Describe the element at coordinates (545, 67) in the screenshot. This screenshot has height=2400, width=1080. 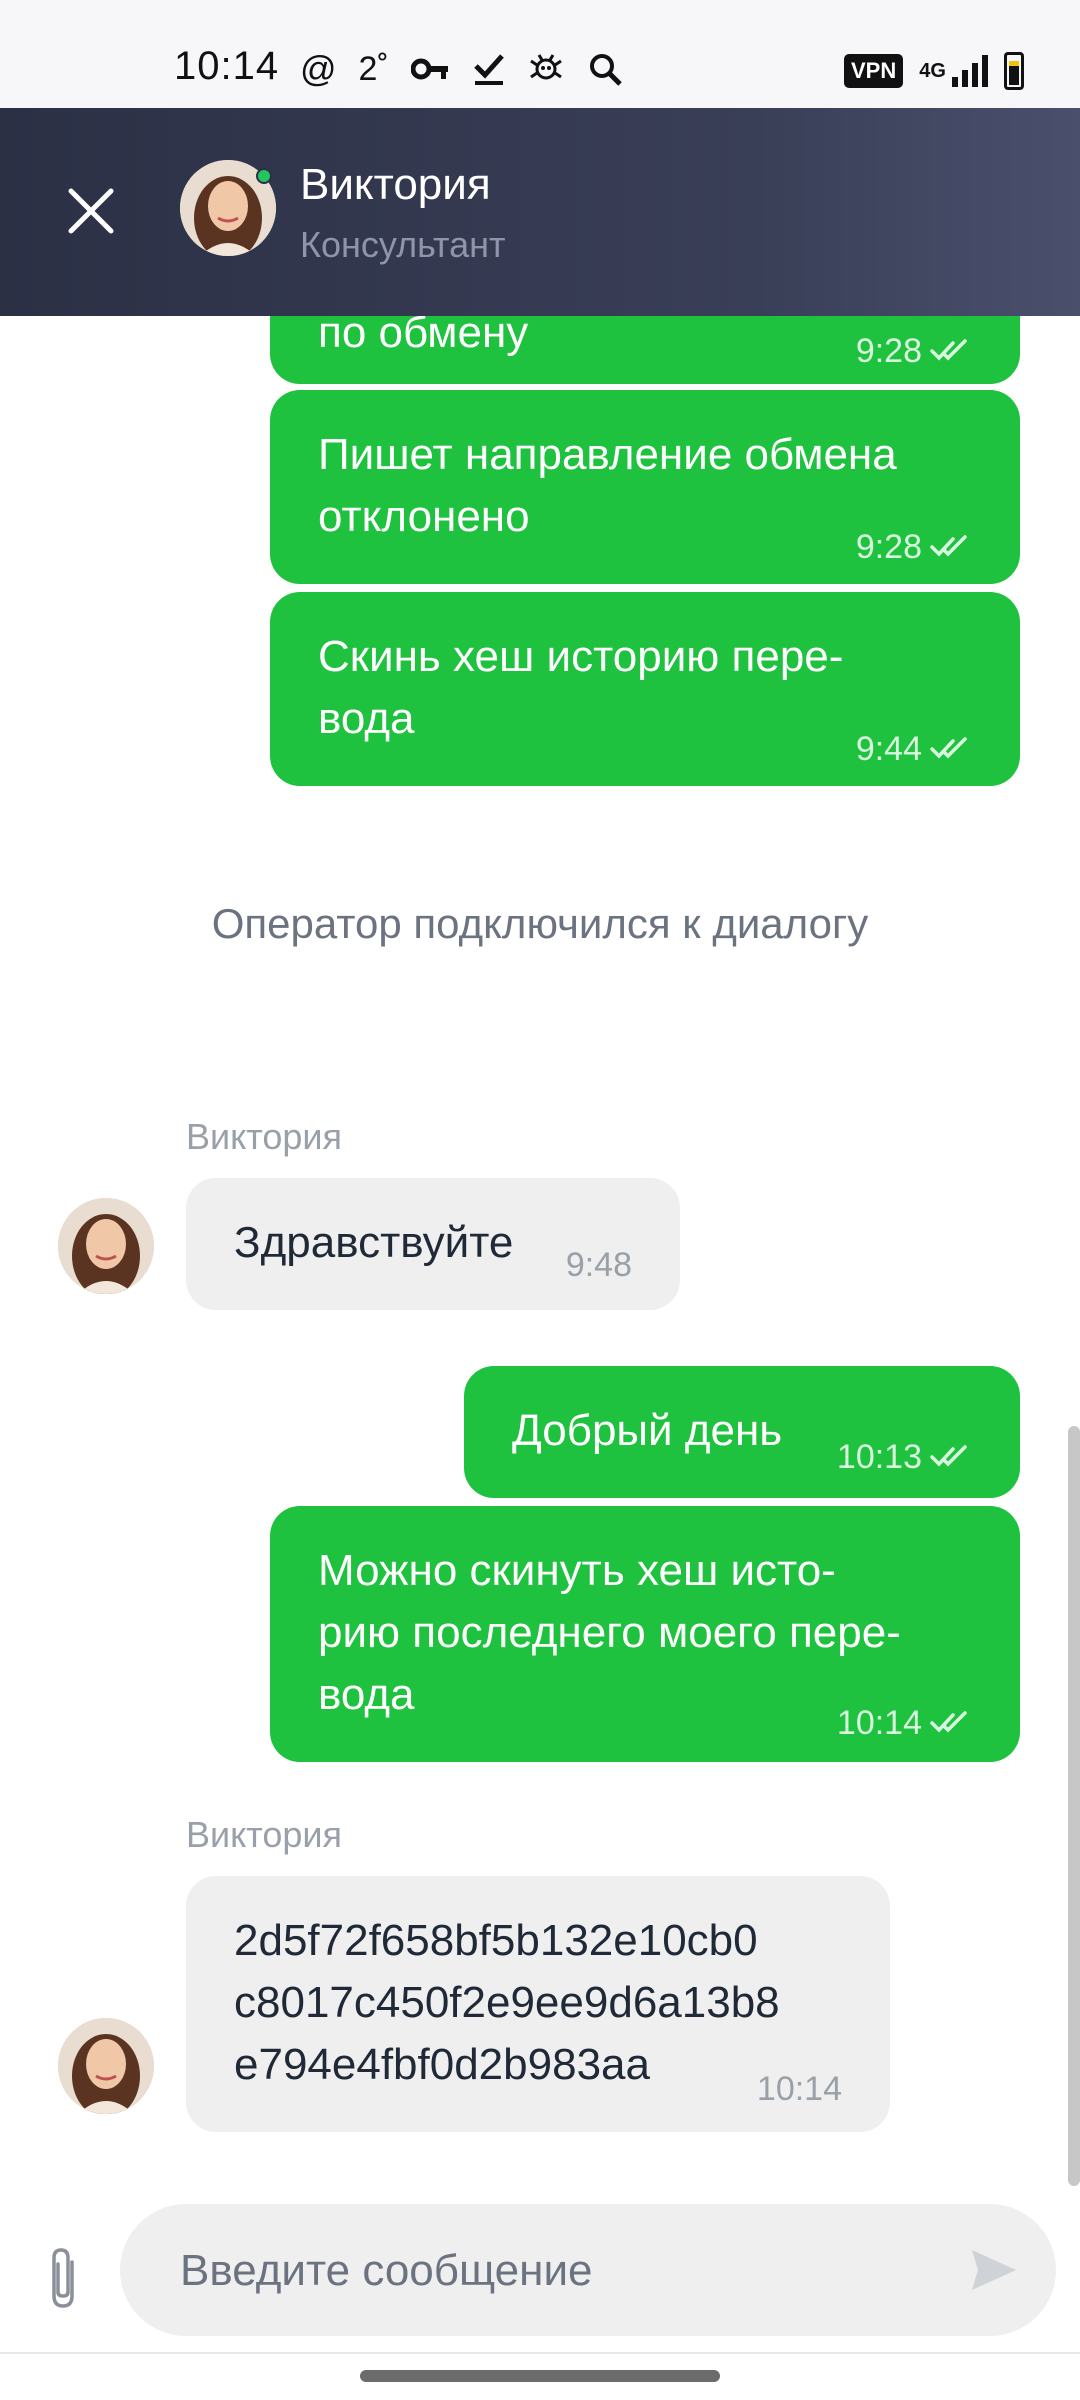
I see `bug-icon` at that location.